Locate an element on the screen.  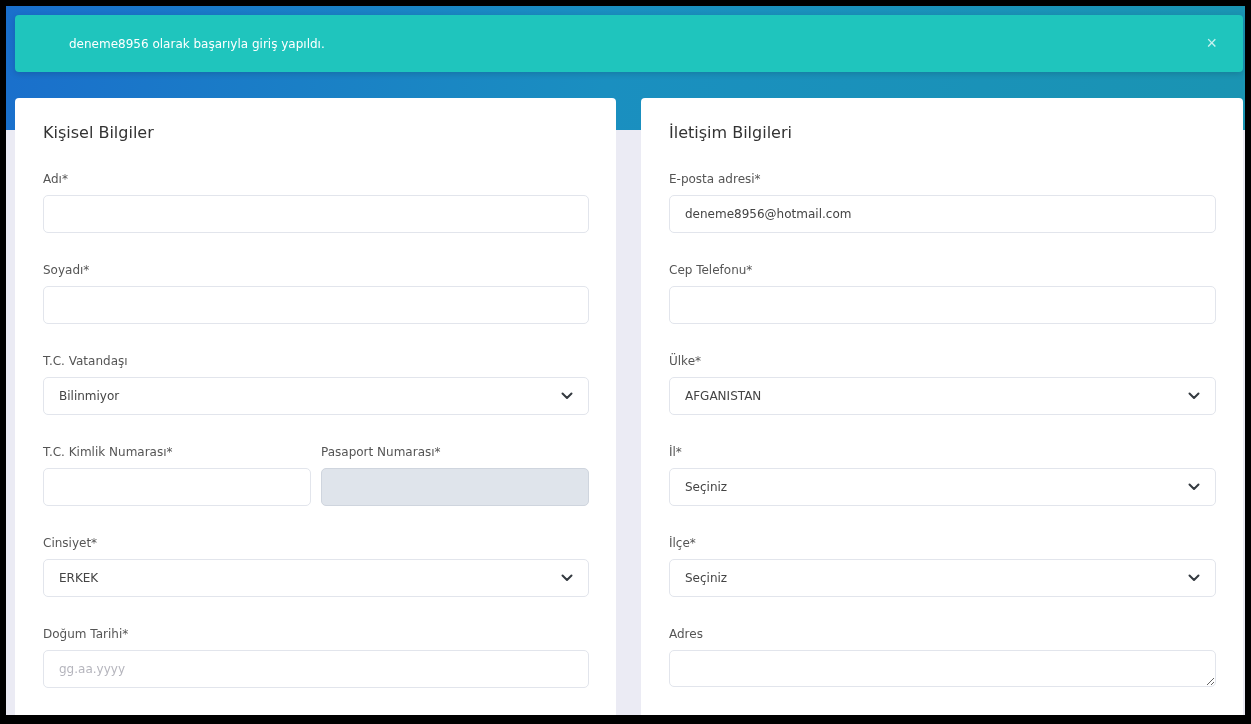
field-label: İl* is located at coordinates (676, 452).